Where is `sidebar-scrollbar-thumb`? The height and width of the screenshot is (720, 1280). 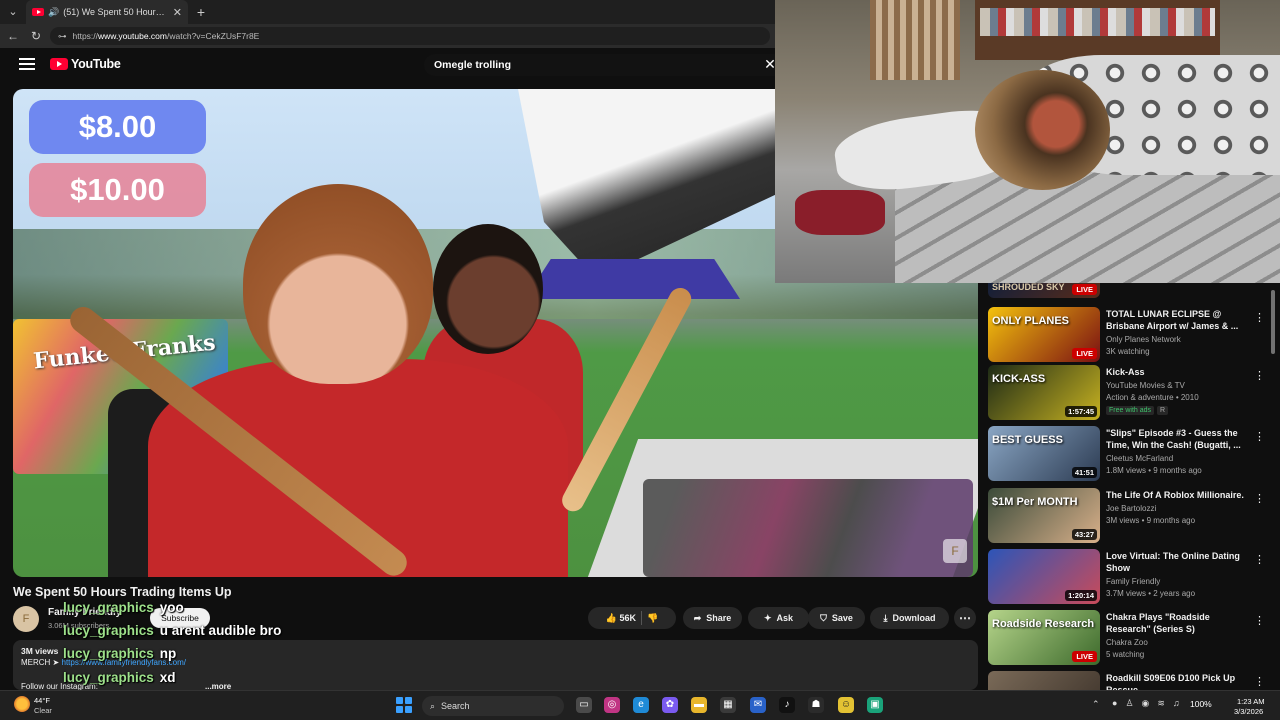 sidebar-scrollbar-thumb is located at coordinates (1273, 322).